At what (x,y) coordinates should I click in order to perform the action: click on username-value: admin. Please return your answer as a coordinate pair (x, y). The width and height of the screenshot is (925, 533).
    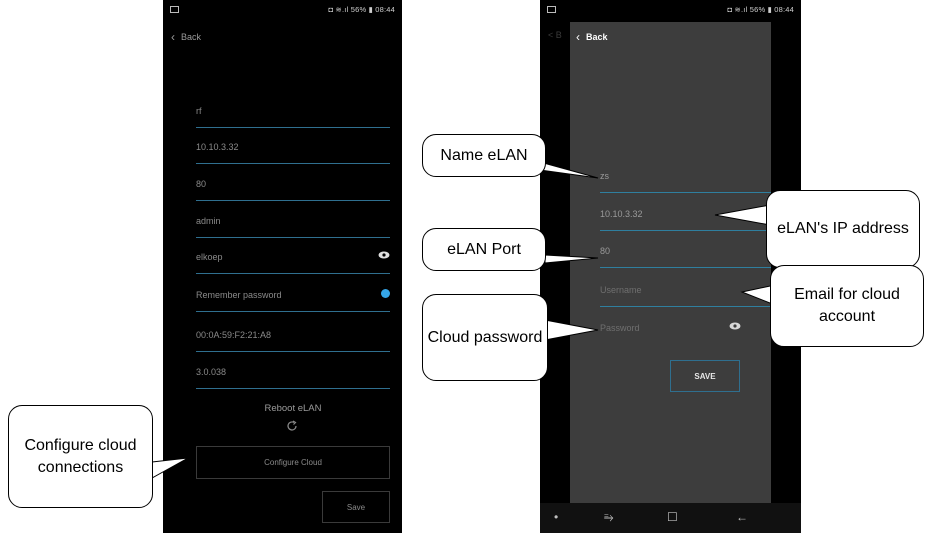
    Looking at the image, I should click on (208, 221).